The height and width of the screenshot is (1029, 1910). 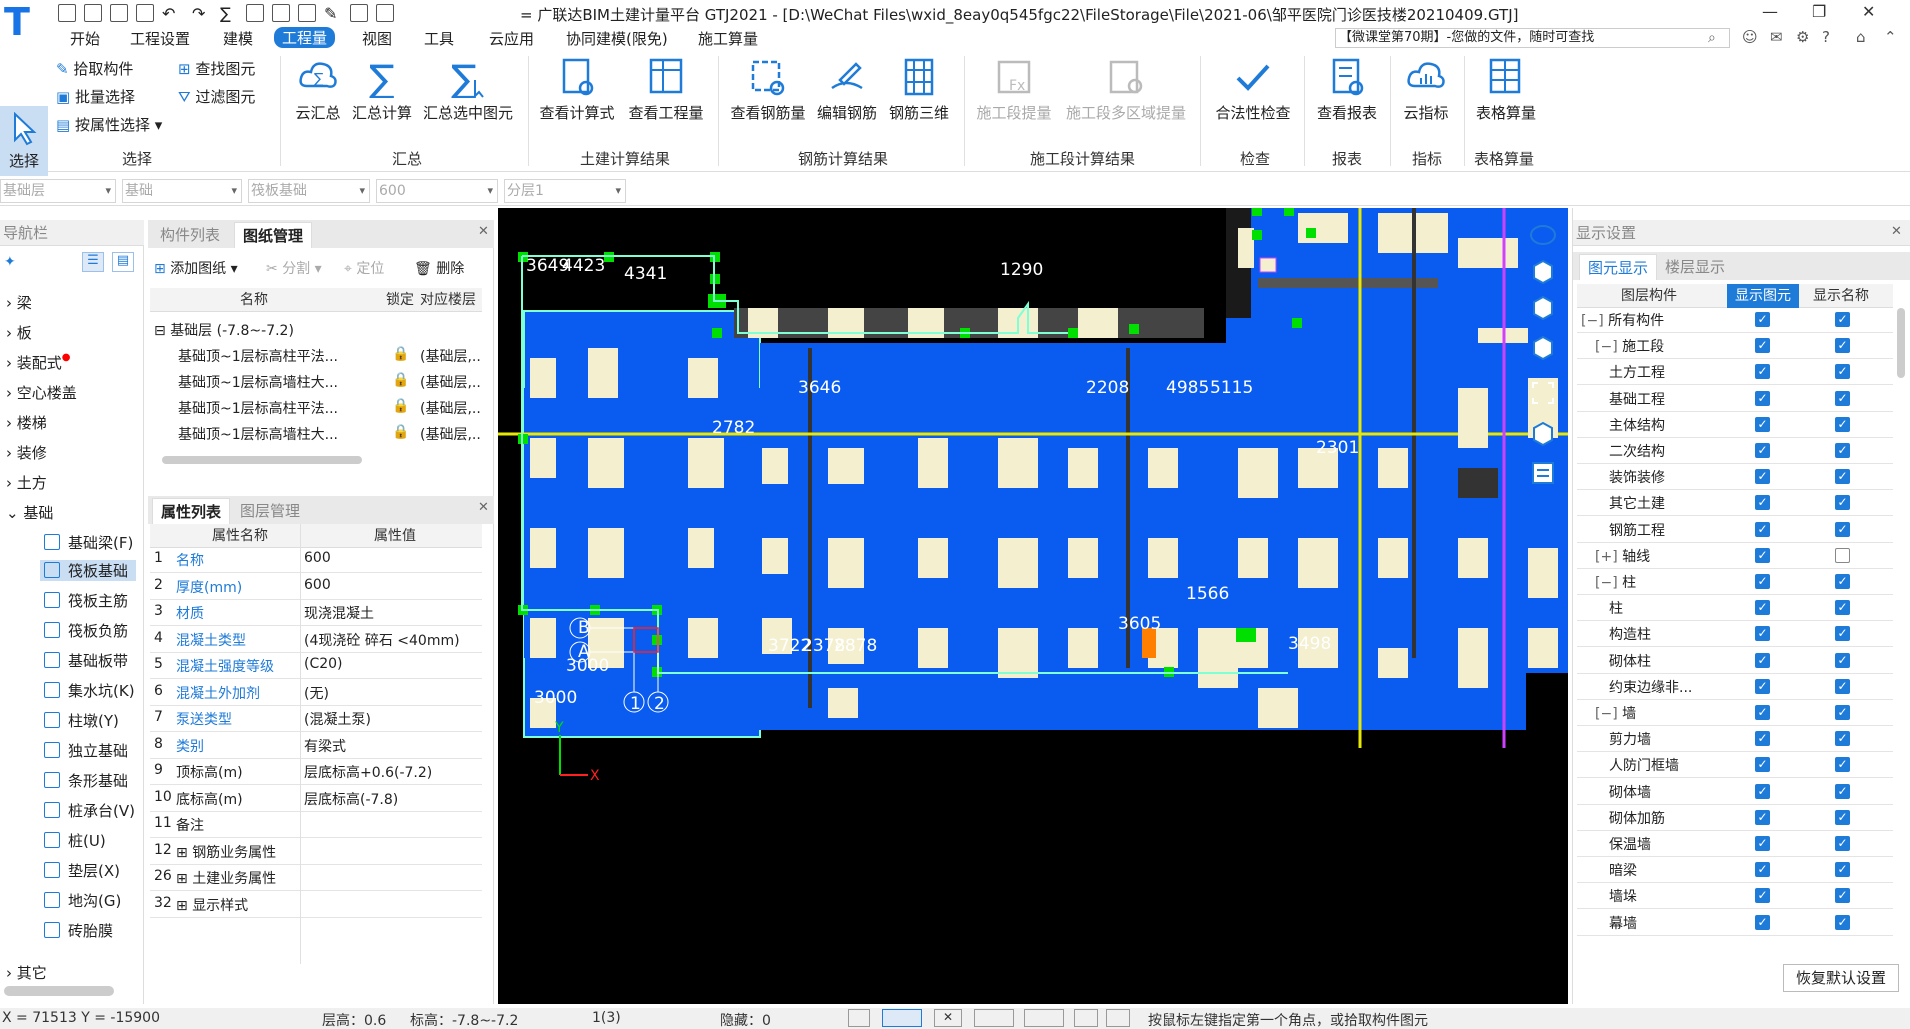 What do you see at coordinates (218, 693) in the screenshot?
I see `prop-name: 混凝土外加剂` at bounding box center [218, 693].